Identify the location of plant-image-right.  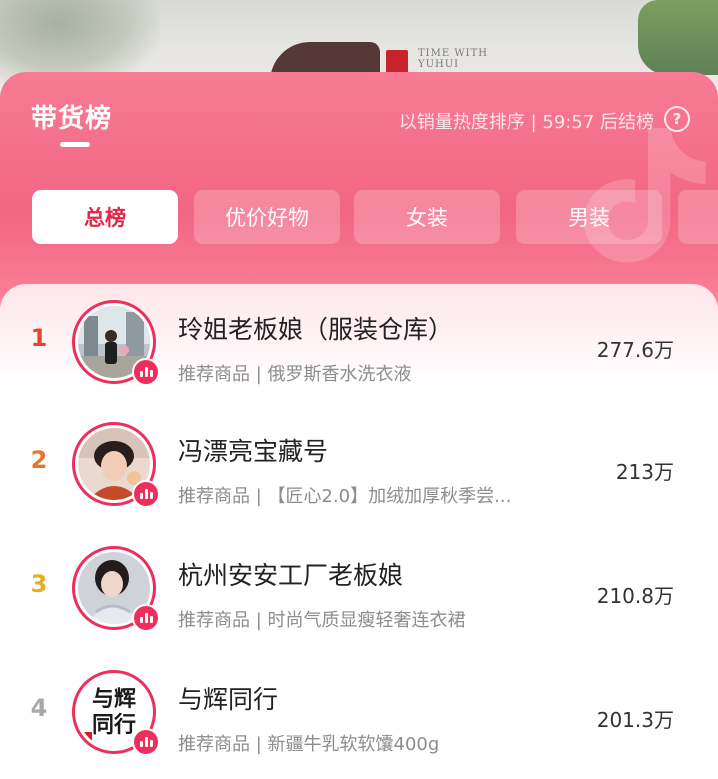
(678, 37).